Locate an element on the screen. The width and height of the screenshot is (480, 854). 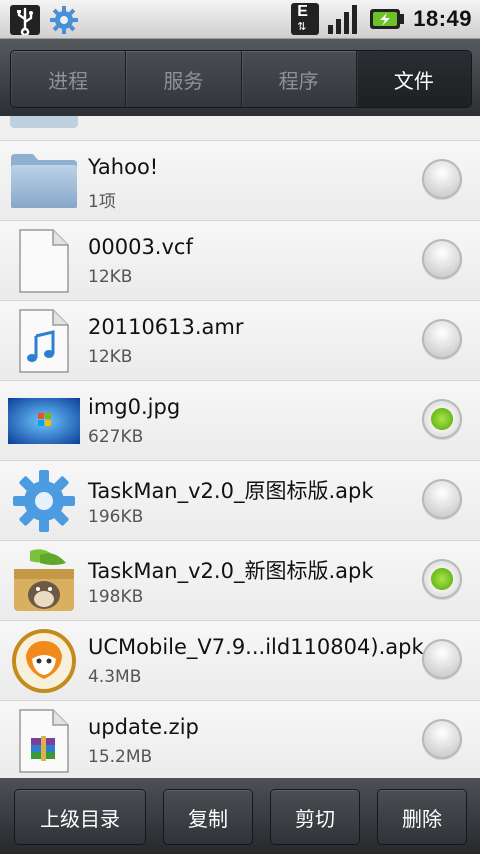
delete-button: 删除 is located at coordinates (422, 817).